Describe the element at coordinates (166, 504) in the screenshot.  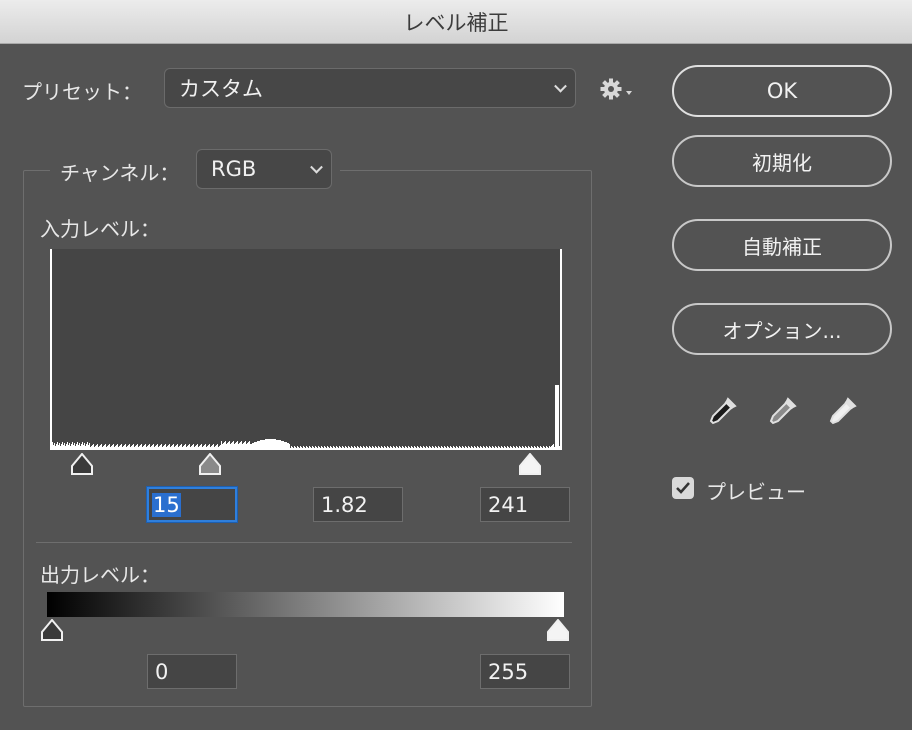
I see `input-black-value: 15` at that location.